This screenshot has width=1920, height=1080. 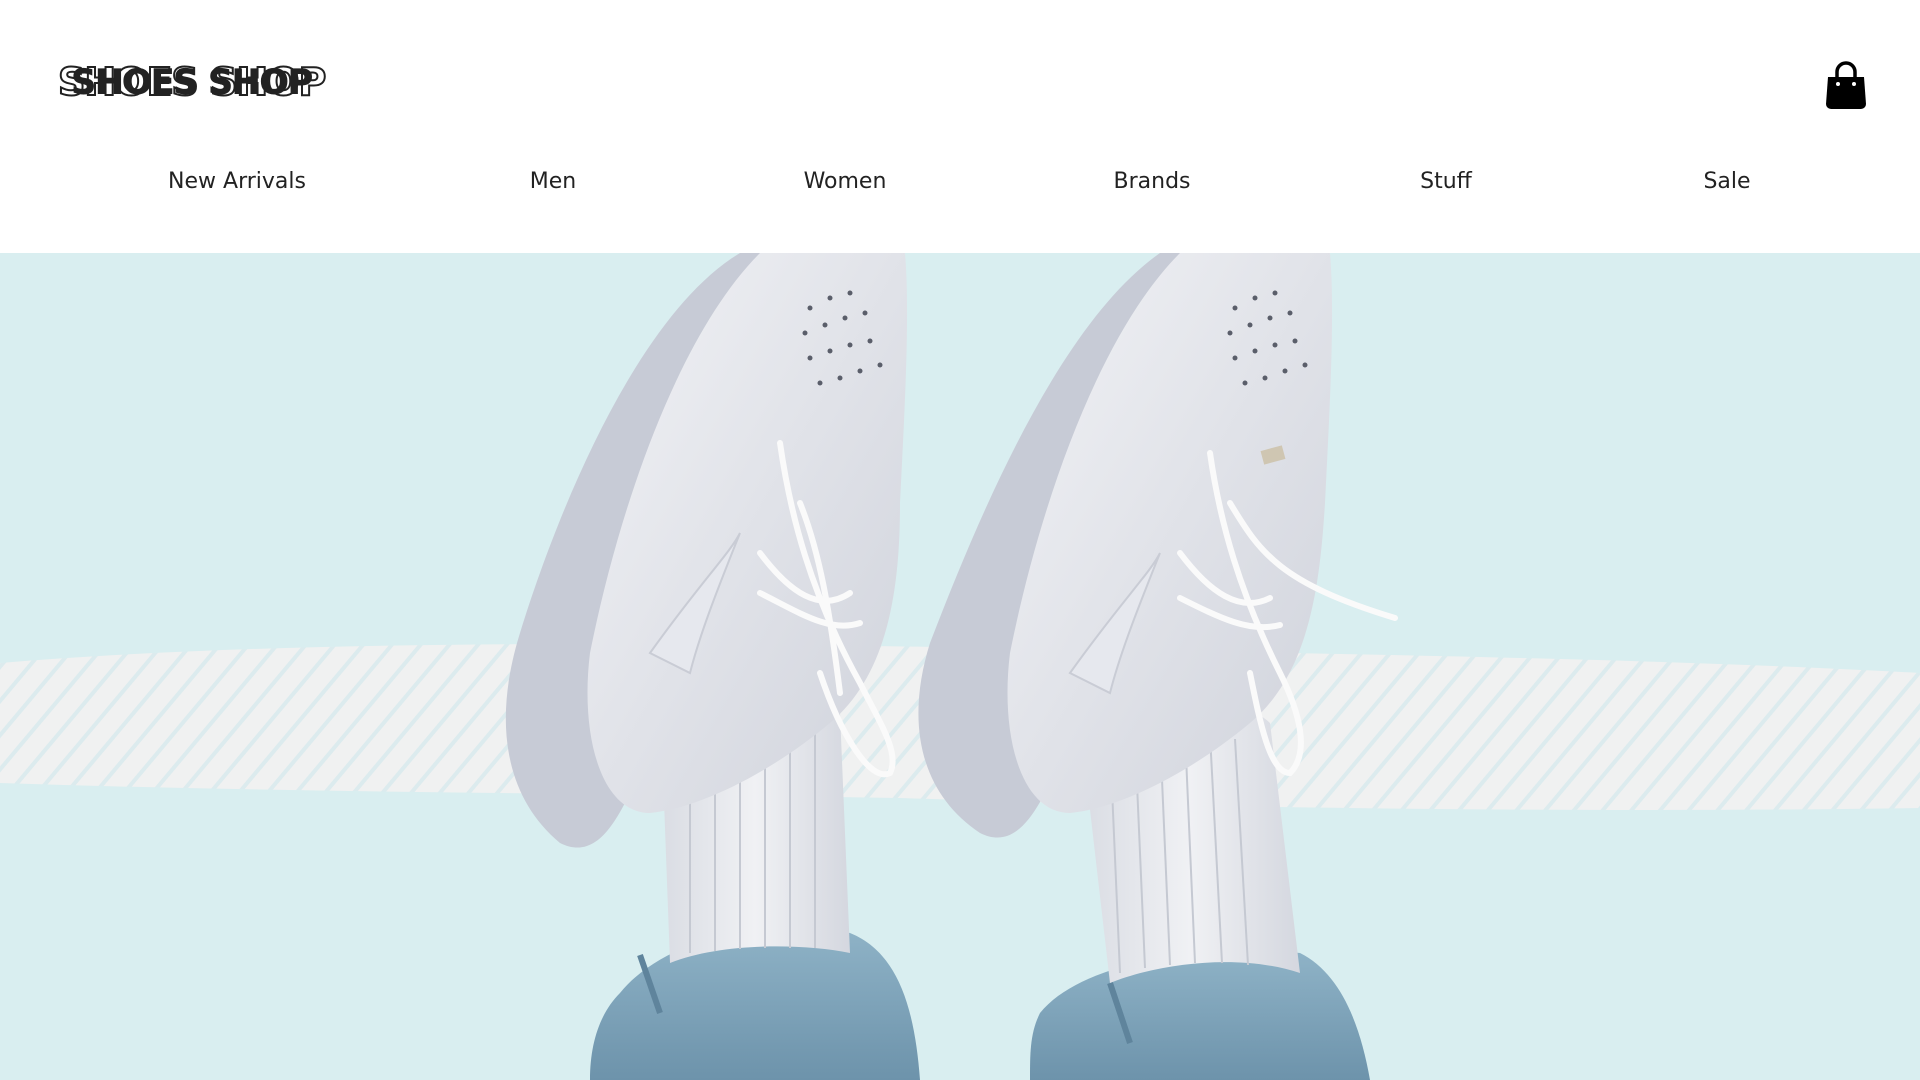 I want to click on nav-item-men: Men, so click(x=553, y=182).